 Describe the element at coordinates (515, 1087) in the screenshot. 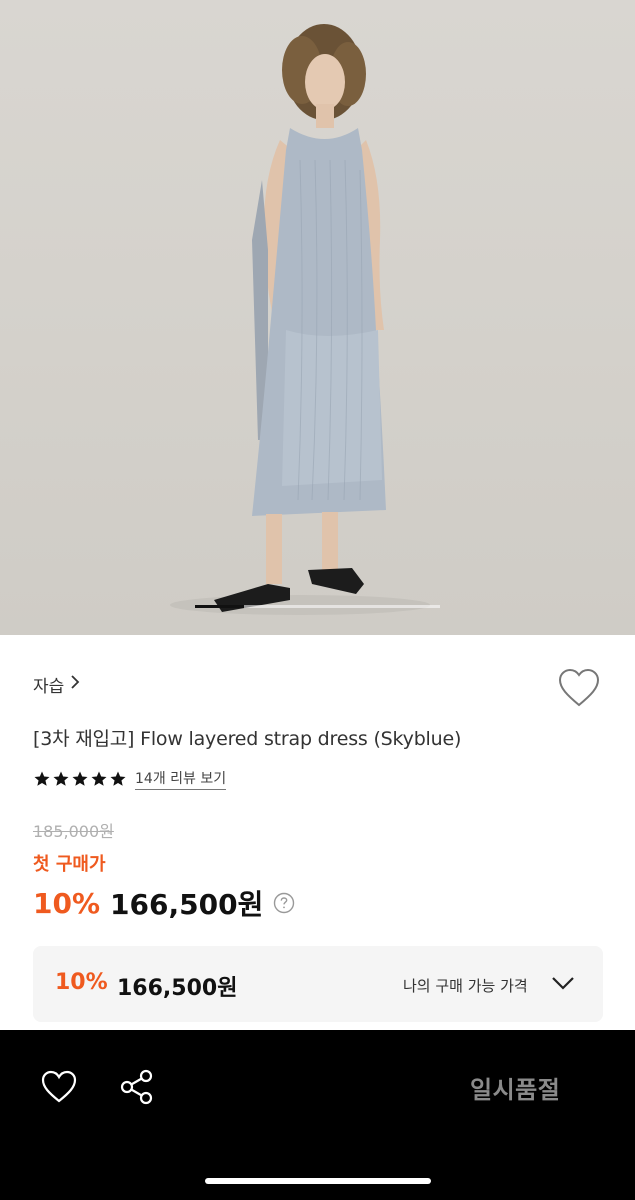

I see `soldout-button: 일시품절` at that location.